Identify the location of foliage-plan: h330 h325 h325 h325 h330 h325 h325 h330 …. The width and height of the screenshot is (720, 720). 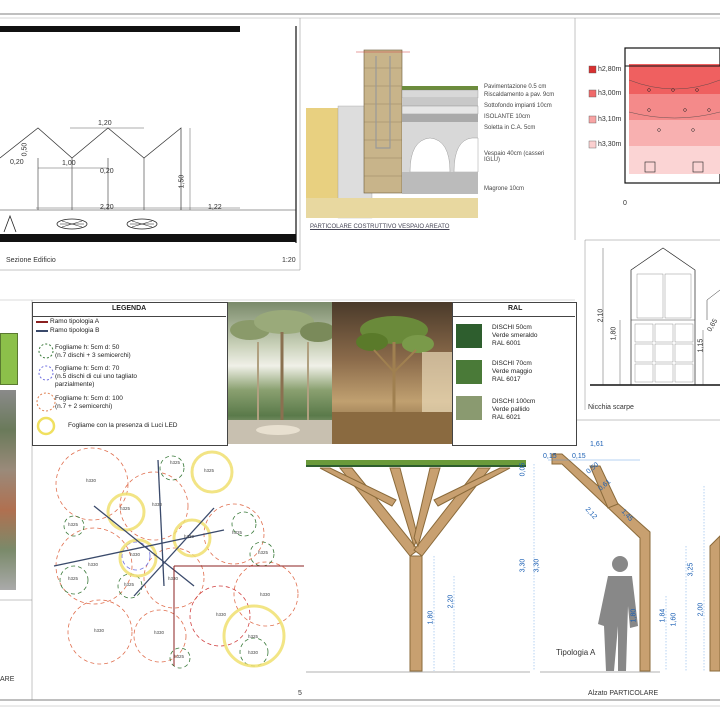
(178, 558).